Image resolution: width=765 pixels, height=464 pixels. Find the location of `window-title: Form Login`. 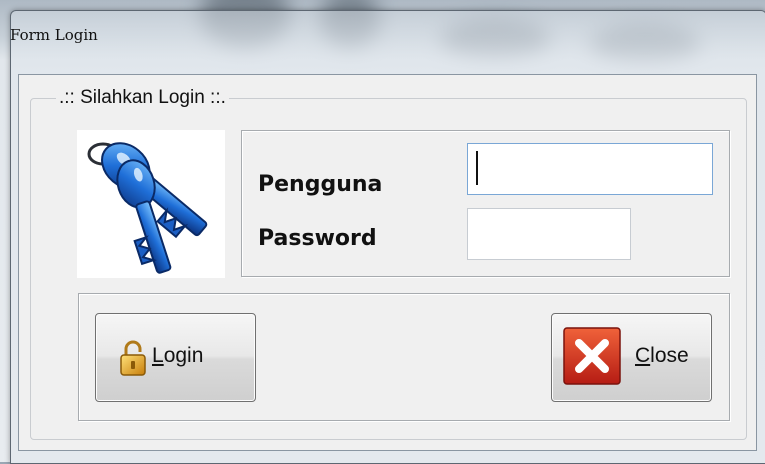

window-title: Form Login is located at coordinates (54, 35).